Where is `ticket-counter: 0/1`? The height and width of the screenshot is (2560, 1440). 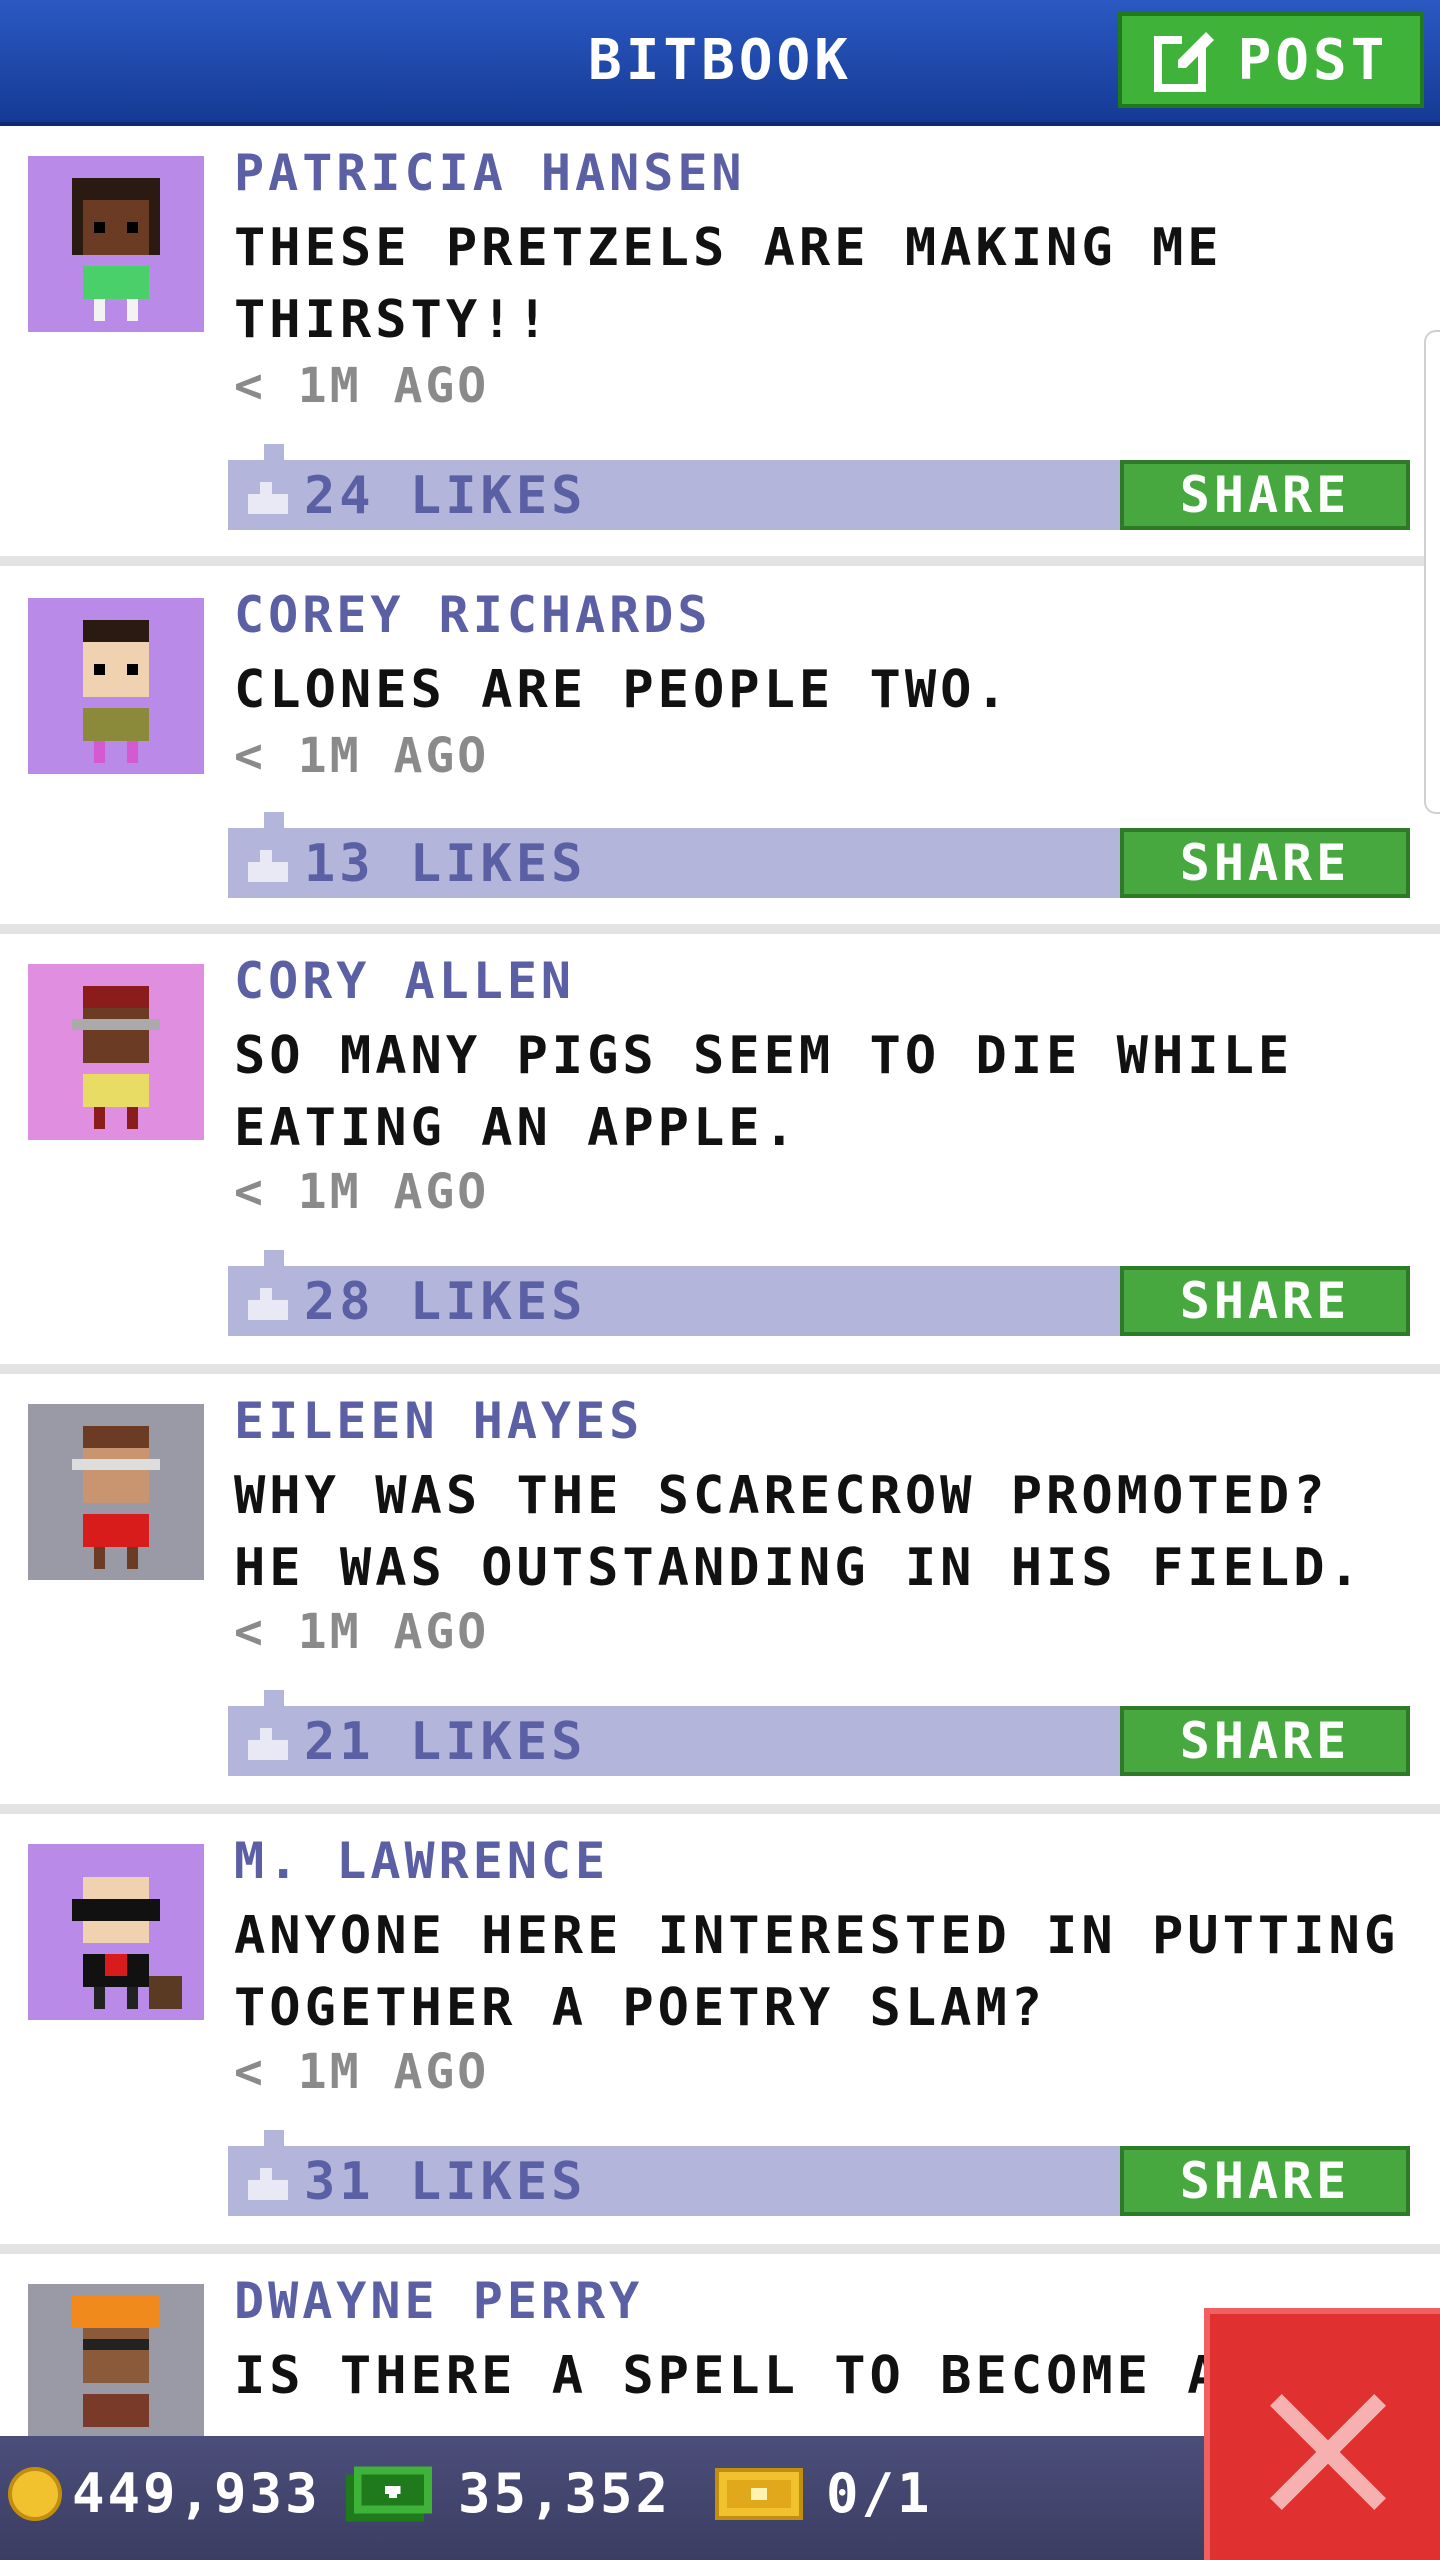
ticket-counter: 0/1 is located at coordinates (823, 2493).